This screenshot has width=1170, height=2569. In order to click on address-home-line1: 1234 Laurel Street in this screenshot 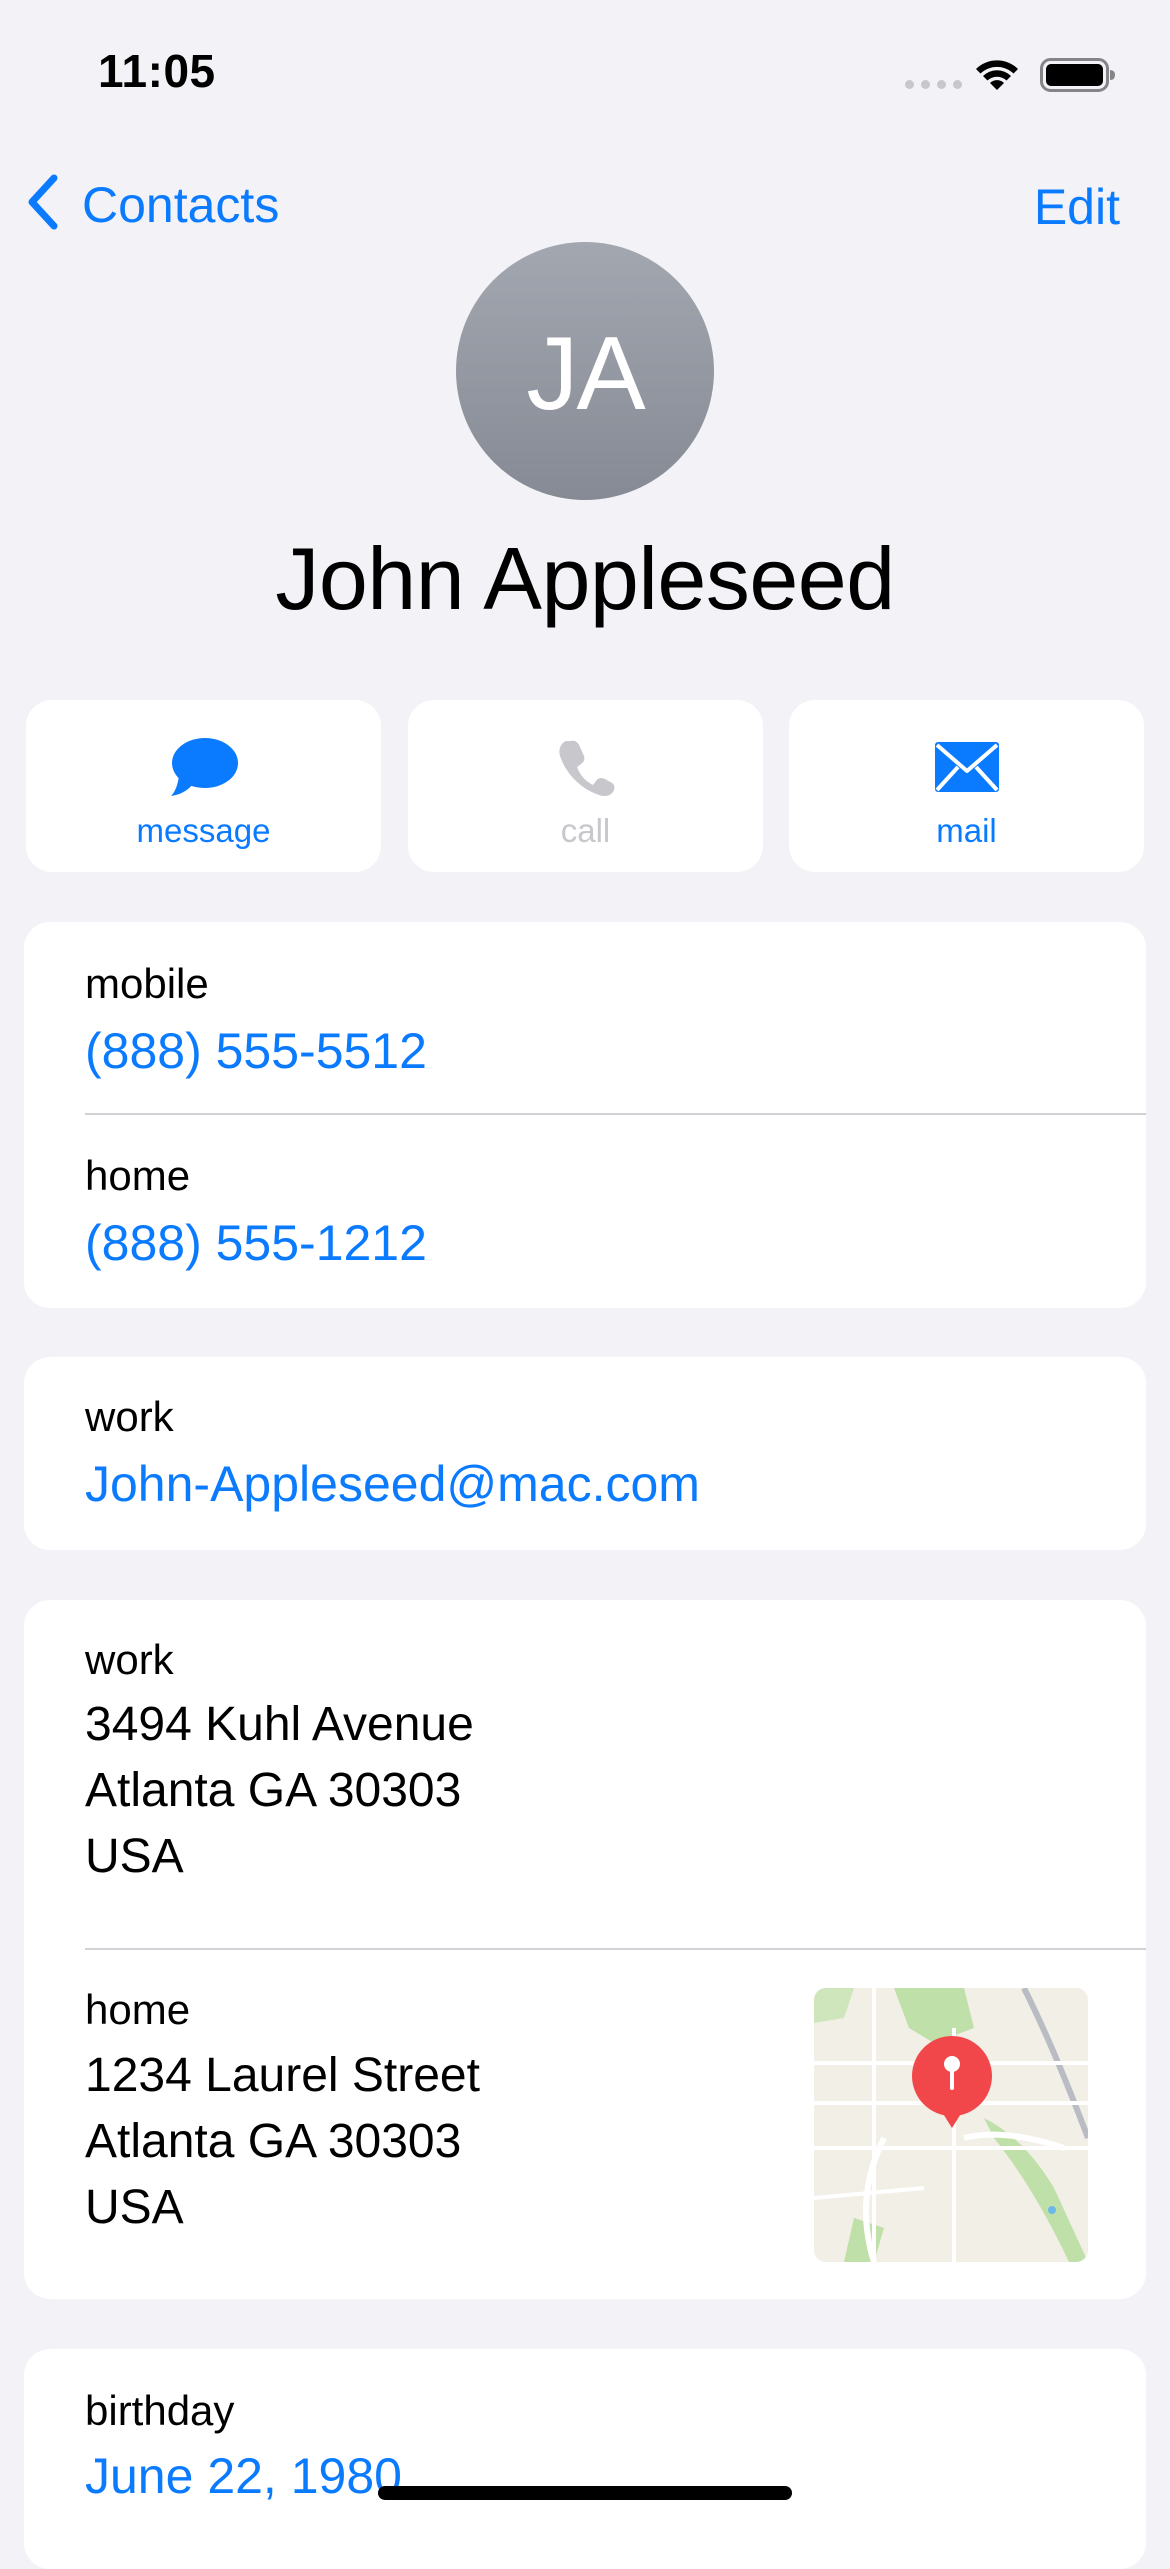, I will do `click(282, 2076)`.